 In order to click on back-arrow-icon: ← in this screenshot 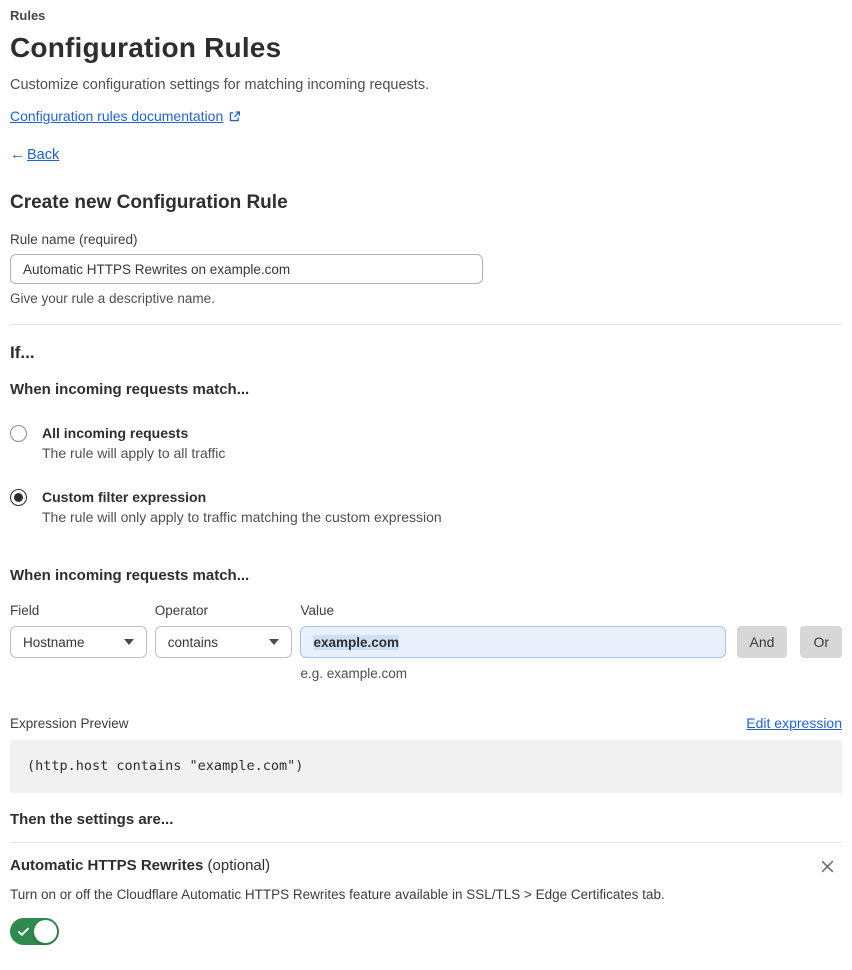, I will do `click(17, 154)`.